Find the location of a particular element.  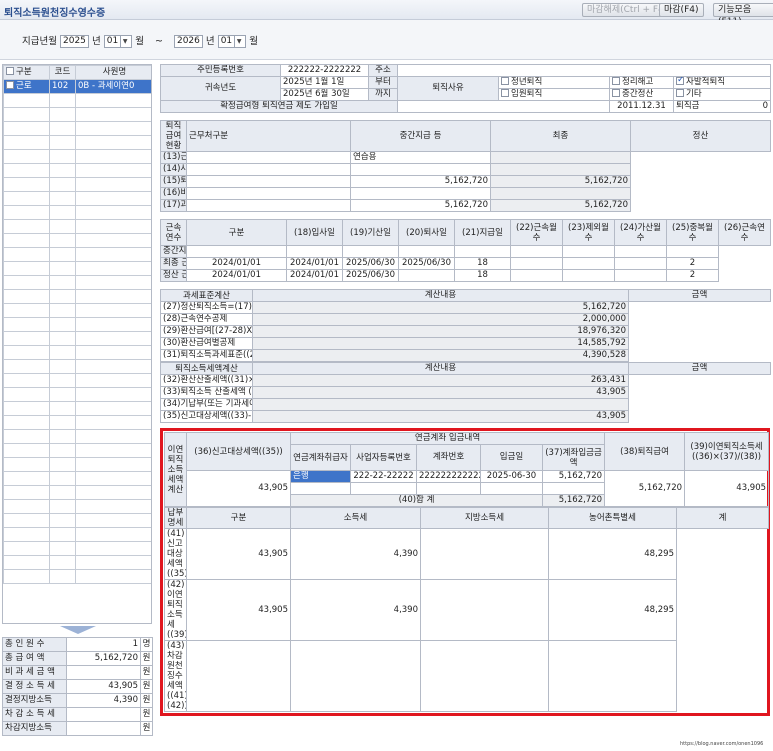

reason-4: 임원퇴직 is located at coordinates (554, 94).